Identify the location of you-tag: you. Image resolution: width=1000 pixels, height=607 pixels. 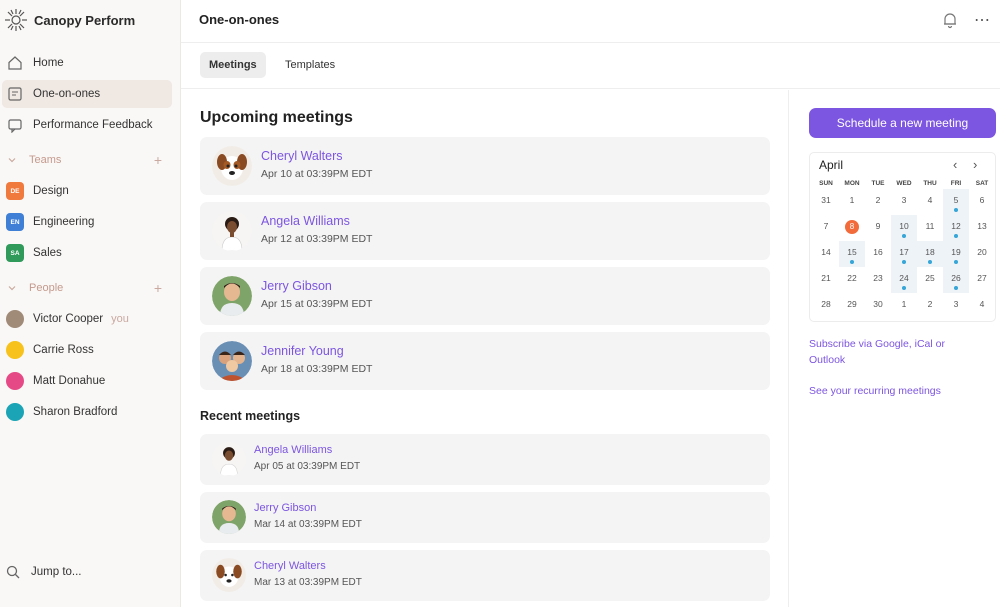
(120, 319).